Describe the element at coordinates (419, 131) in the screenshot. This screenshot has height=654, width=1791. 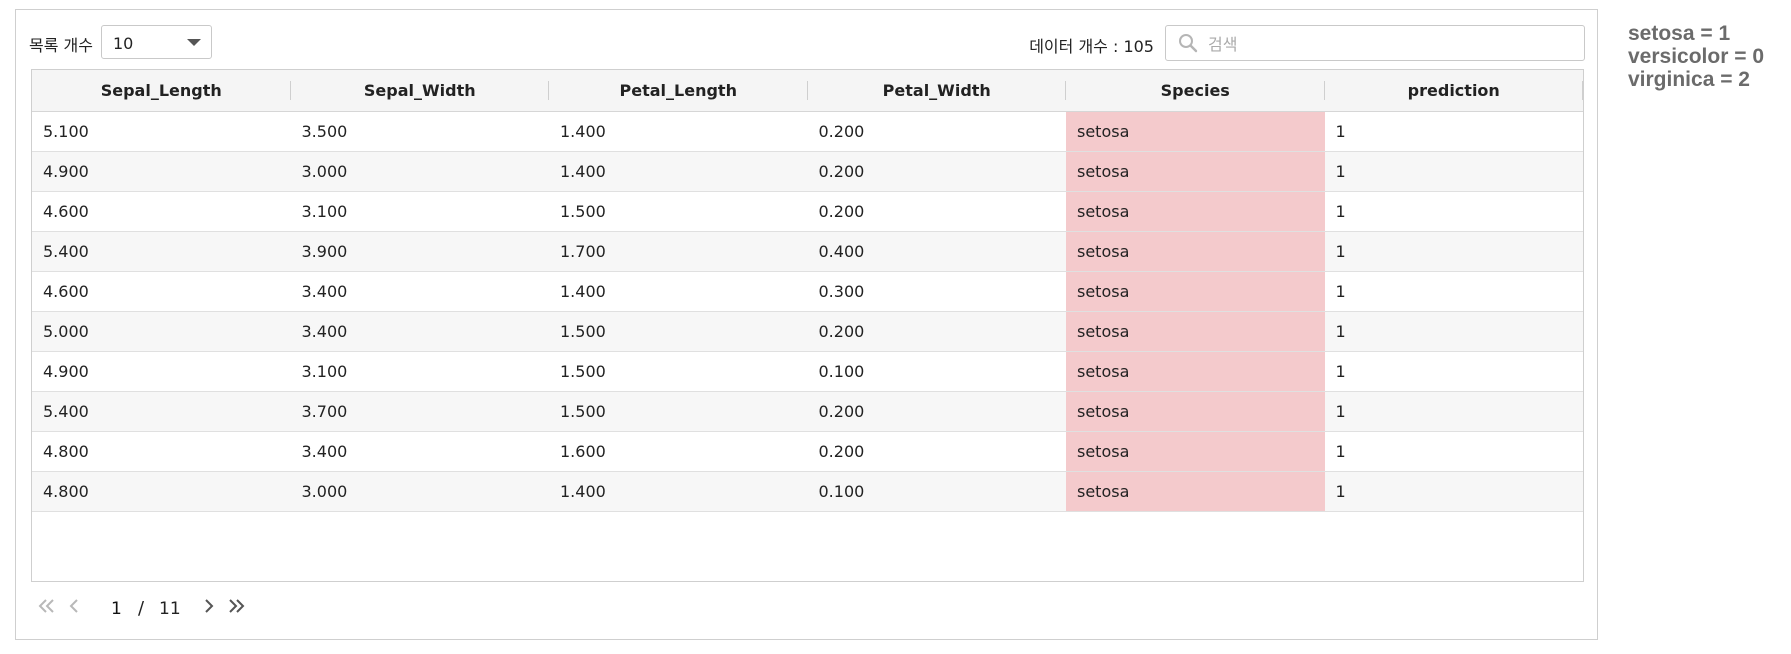
I see `cell-sepal-width: 3.500` at that location.